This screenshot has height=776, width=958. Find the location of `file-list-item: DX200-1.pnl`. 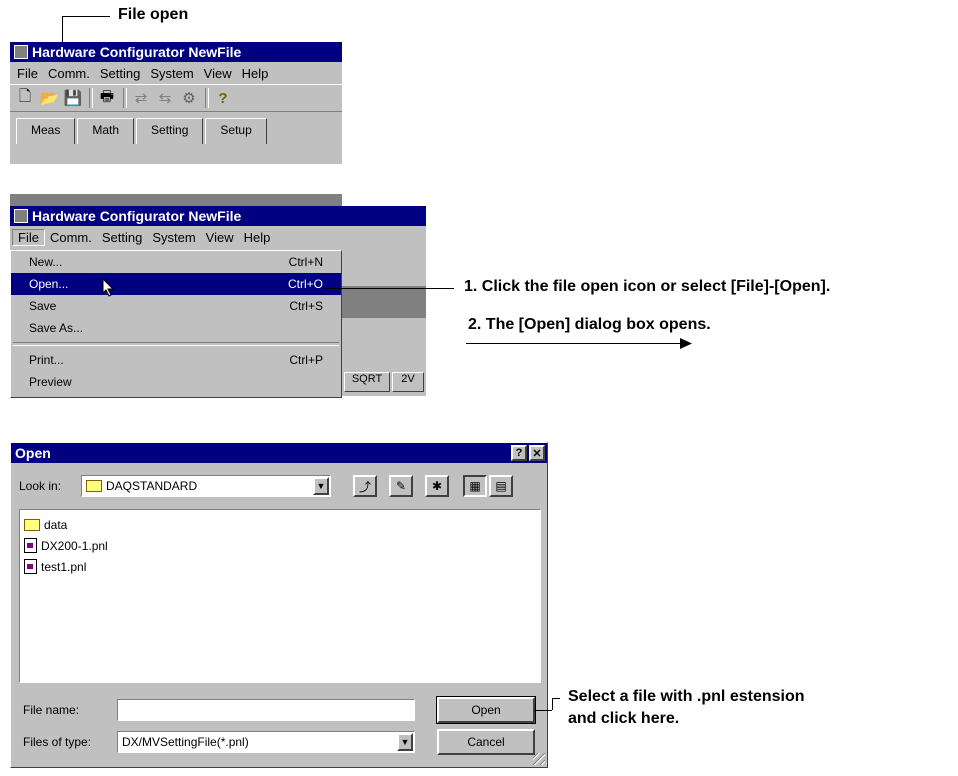

file-list-item: DX200-1.pnl is located at coordinates (280, 545).